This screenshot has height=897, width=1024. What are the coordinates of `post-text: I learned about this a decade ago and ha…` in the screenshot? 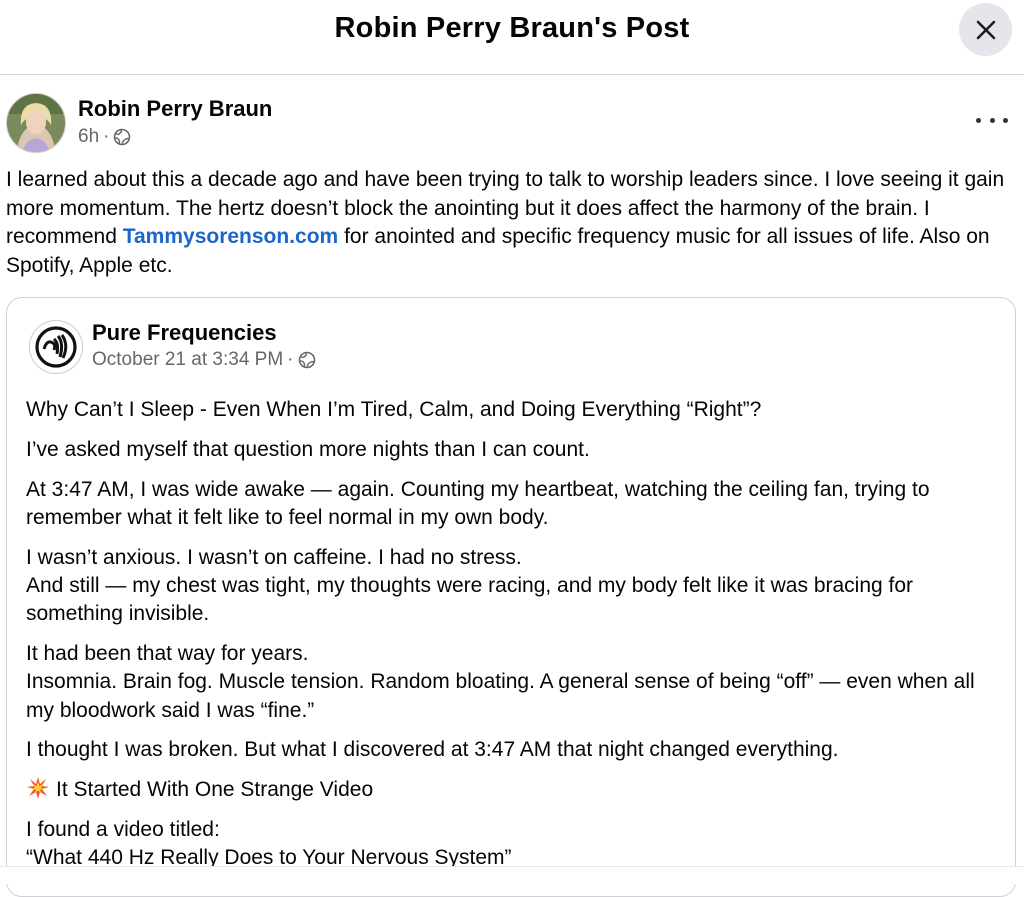 It's located at (508, 223).